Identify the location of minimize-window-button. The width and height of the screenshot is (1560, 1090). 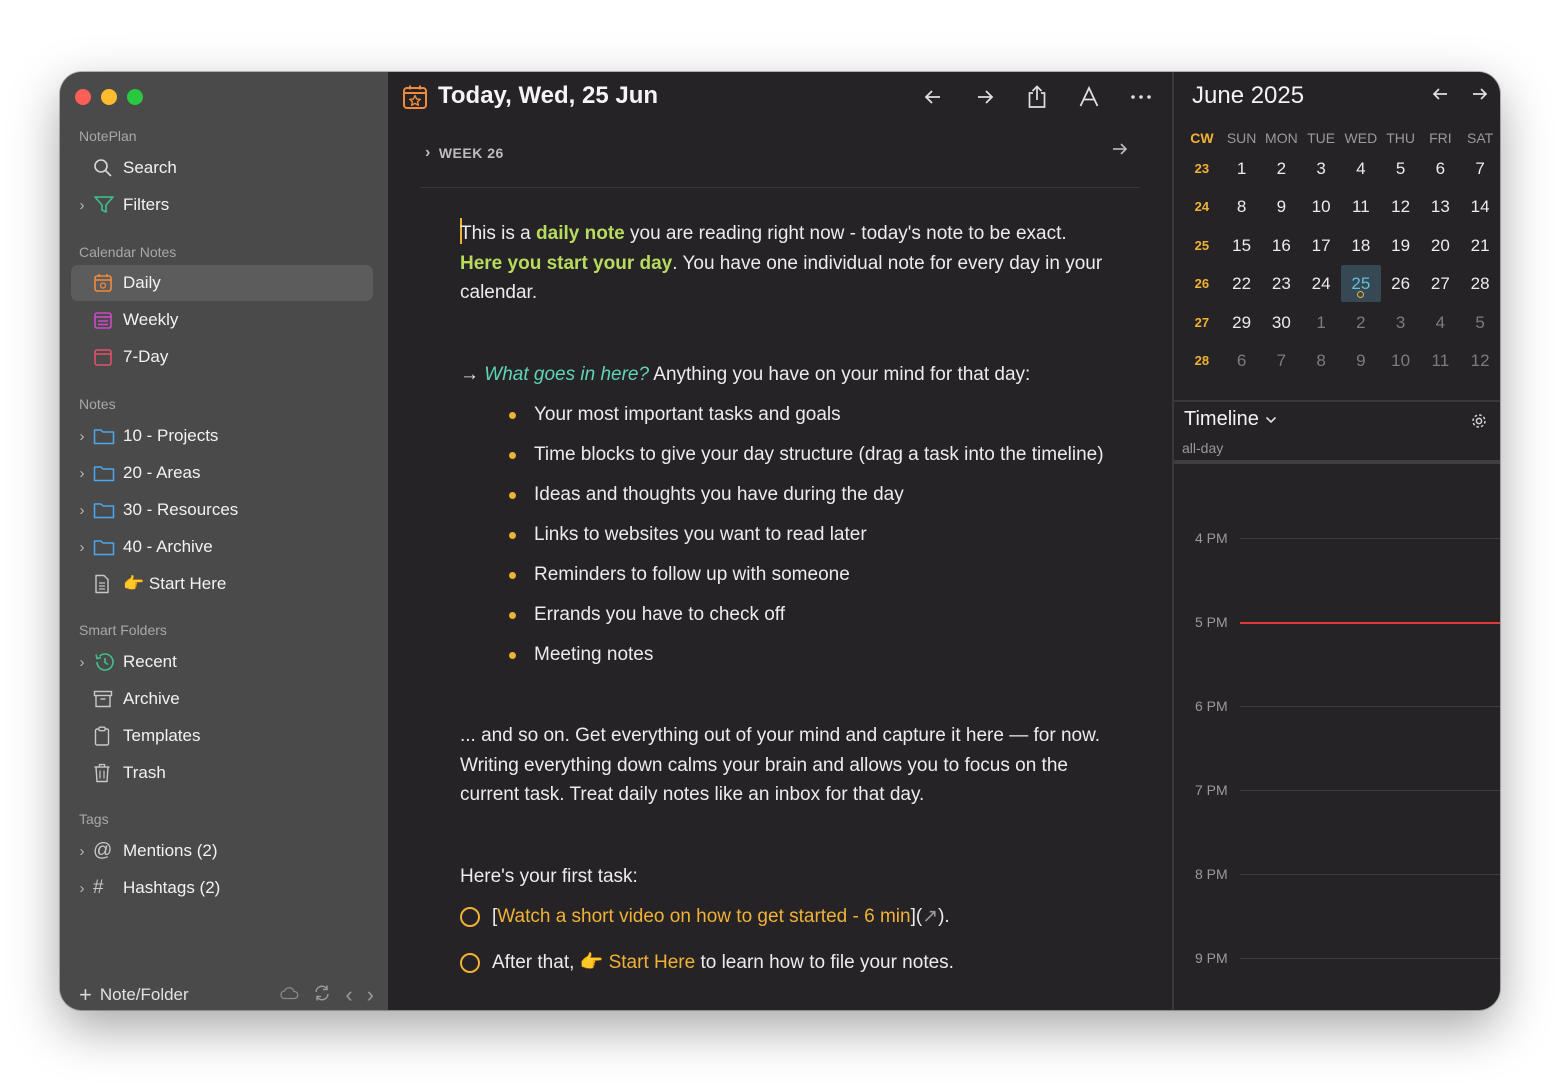
(109, 97).